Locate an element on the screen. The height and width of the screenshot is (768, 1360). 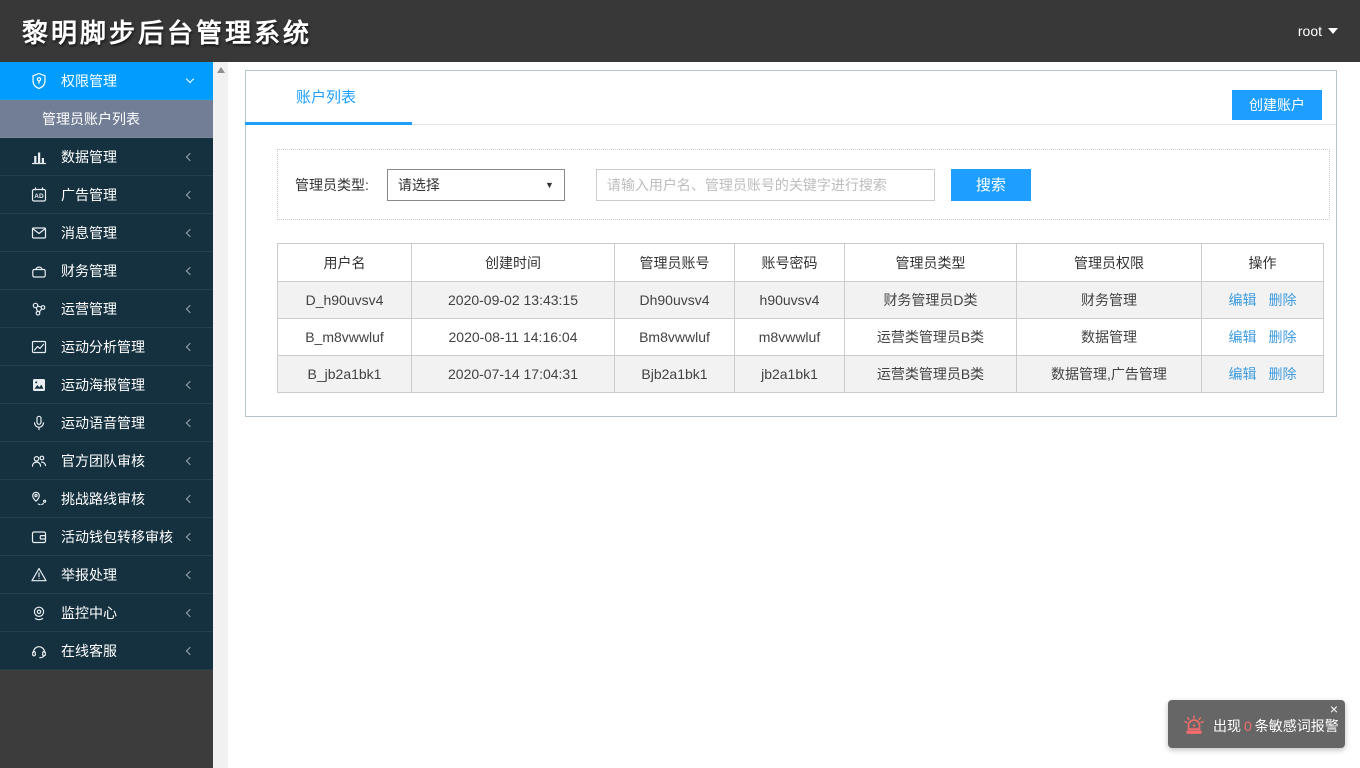
toast-count: 0 is located at coordinates (1248, 726).